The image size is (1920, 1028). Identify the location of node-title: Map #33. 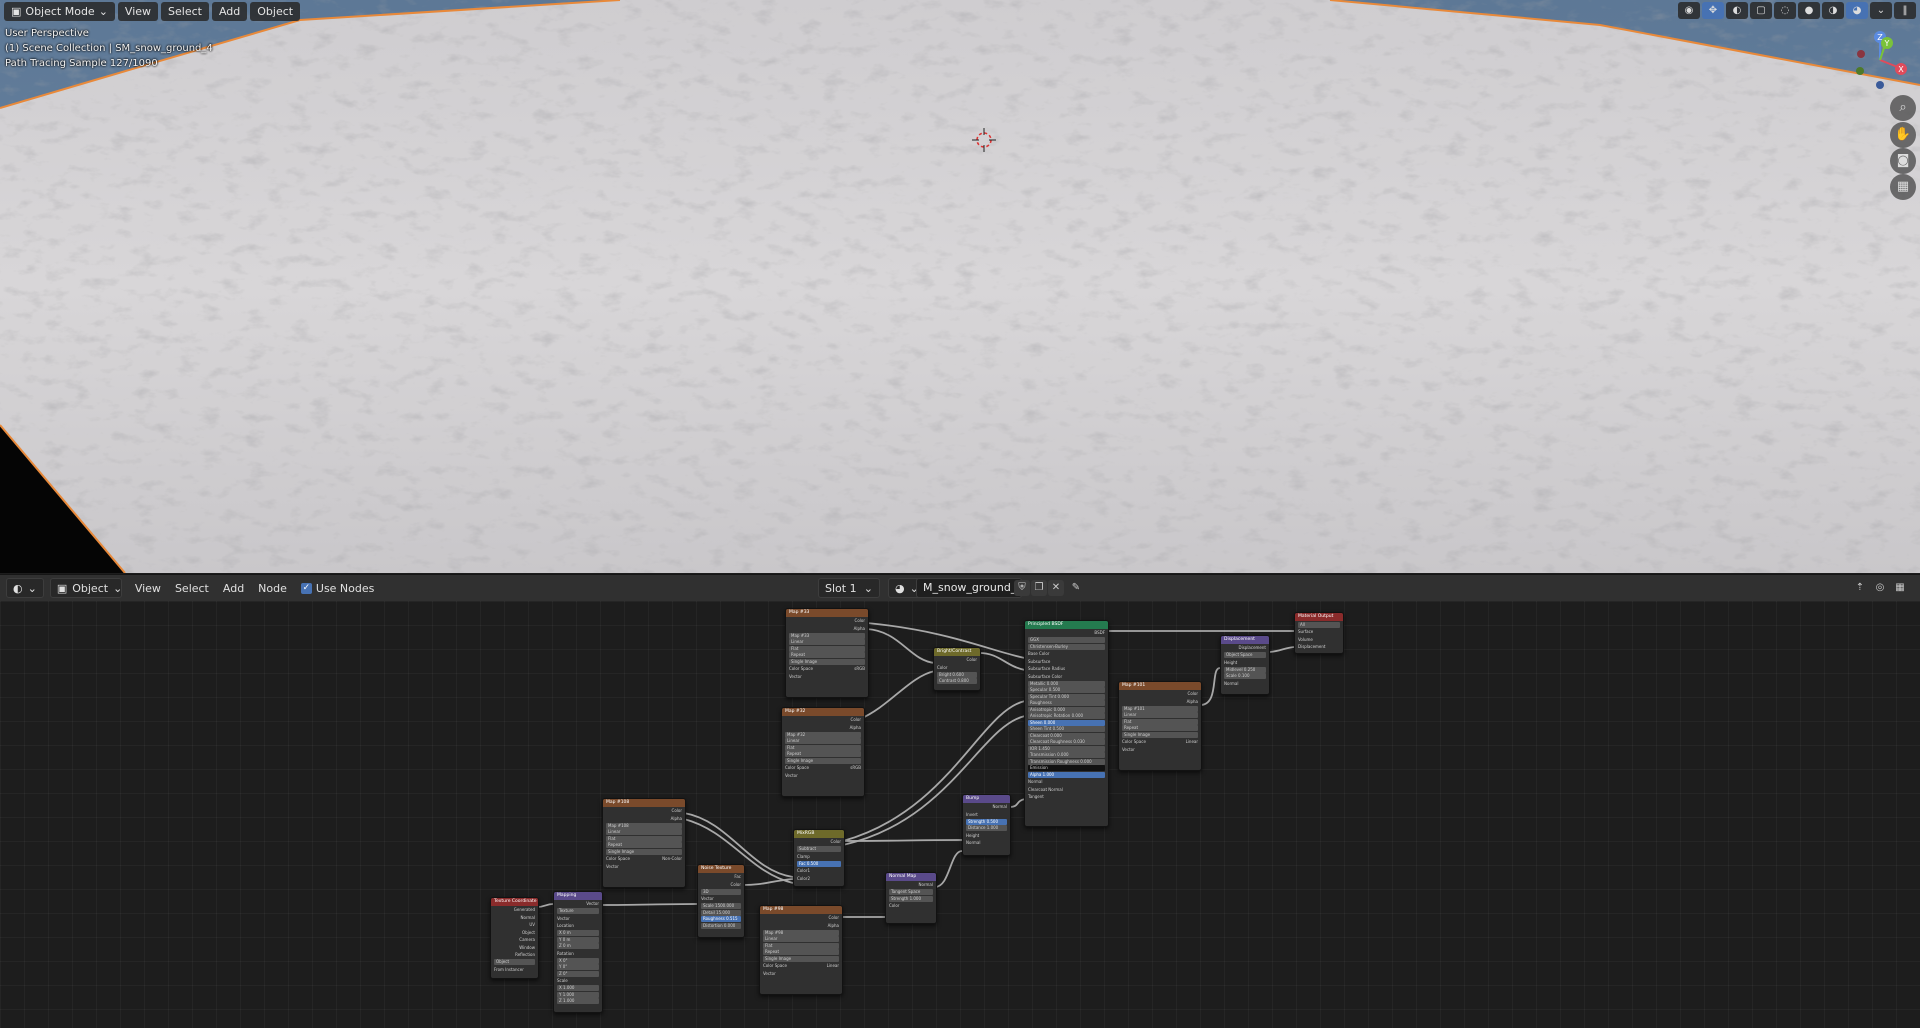
(827, 613).